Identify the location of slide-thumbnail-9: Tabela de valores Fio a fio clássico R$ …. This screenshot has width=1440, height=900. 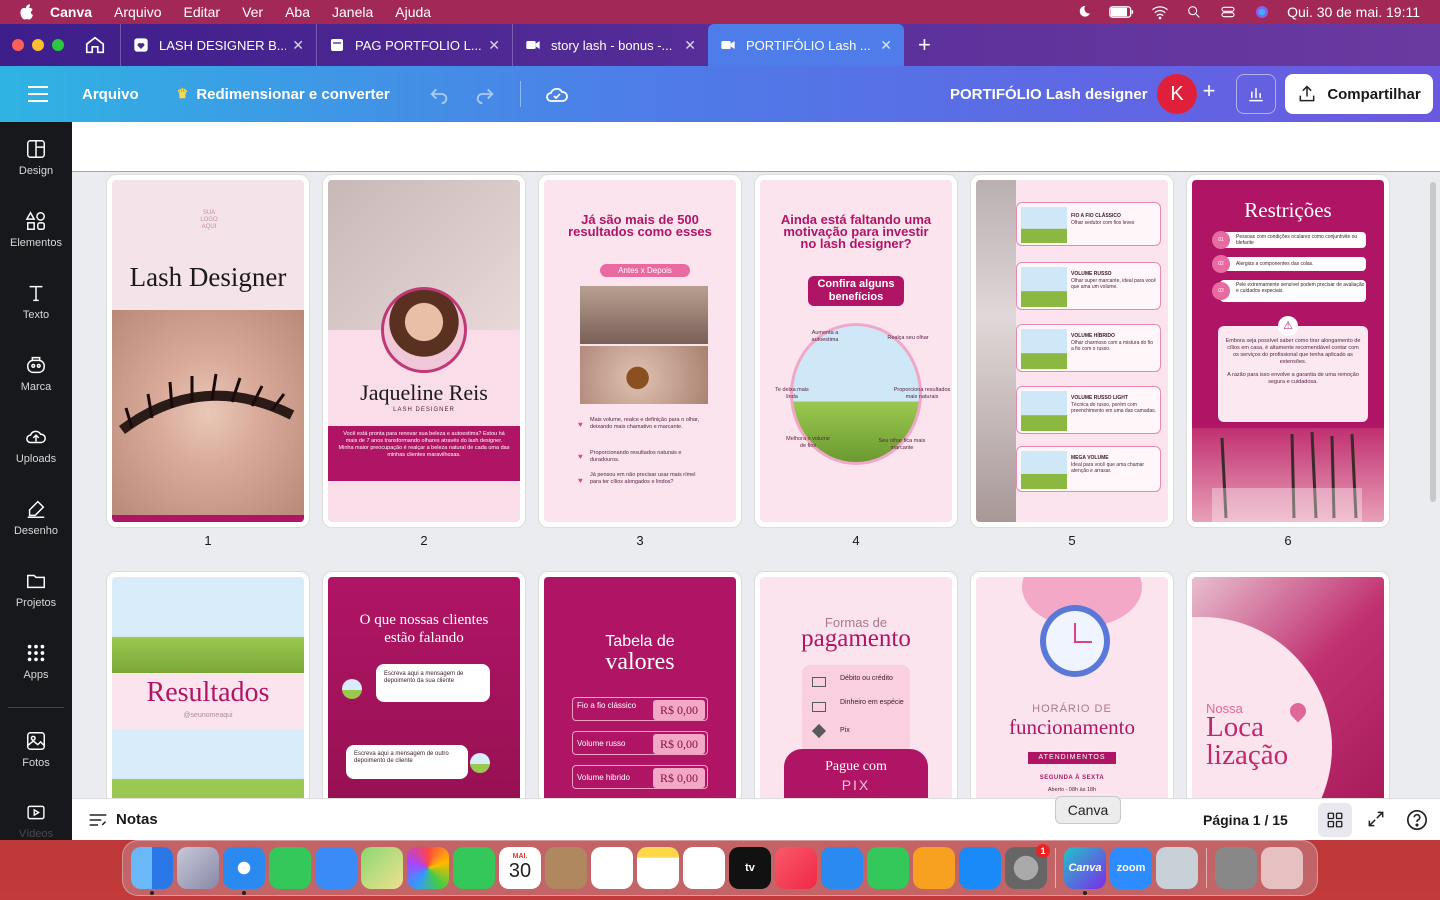
(640, 687).